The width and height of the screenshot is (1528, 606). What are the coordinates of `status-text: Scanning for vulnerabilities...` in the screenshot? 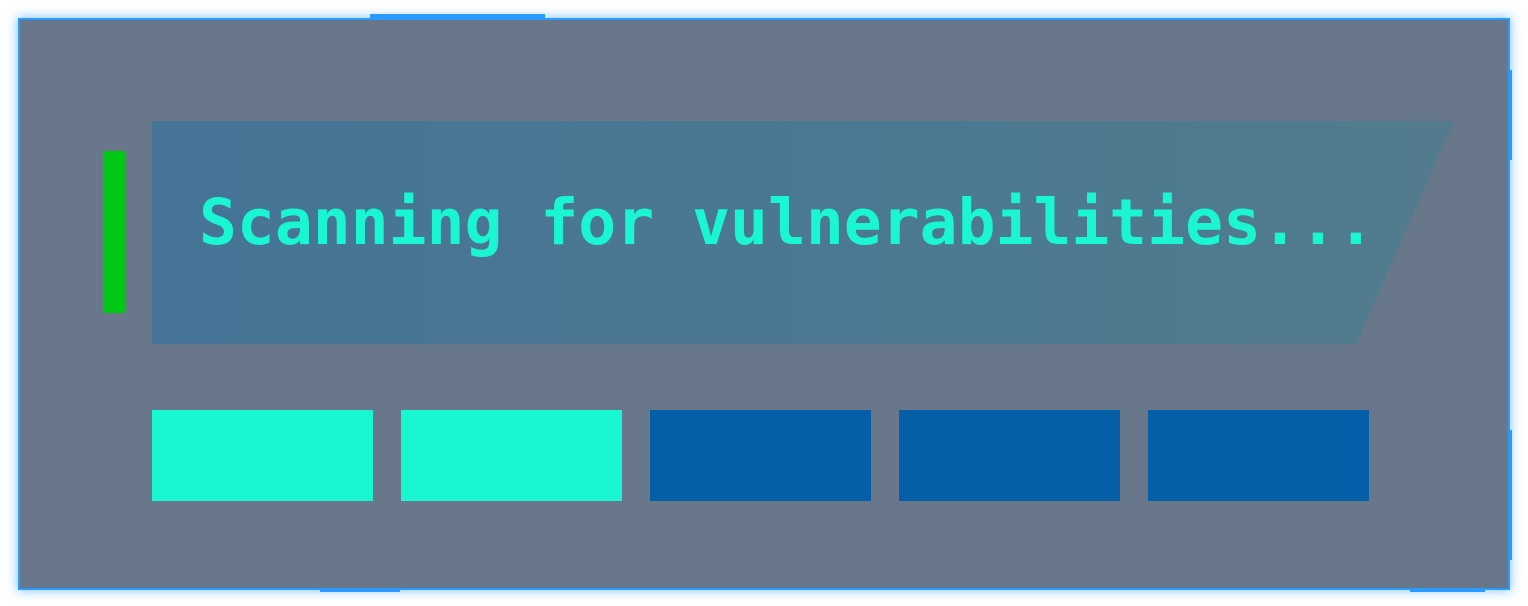 It's located at (787, 222).